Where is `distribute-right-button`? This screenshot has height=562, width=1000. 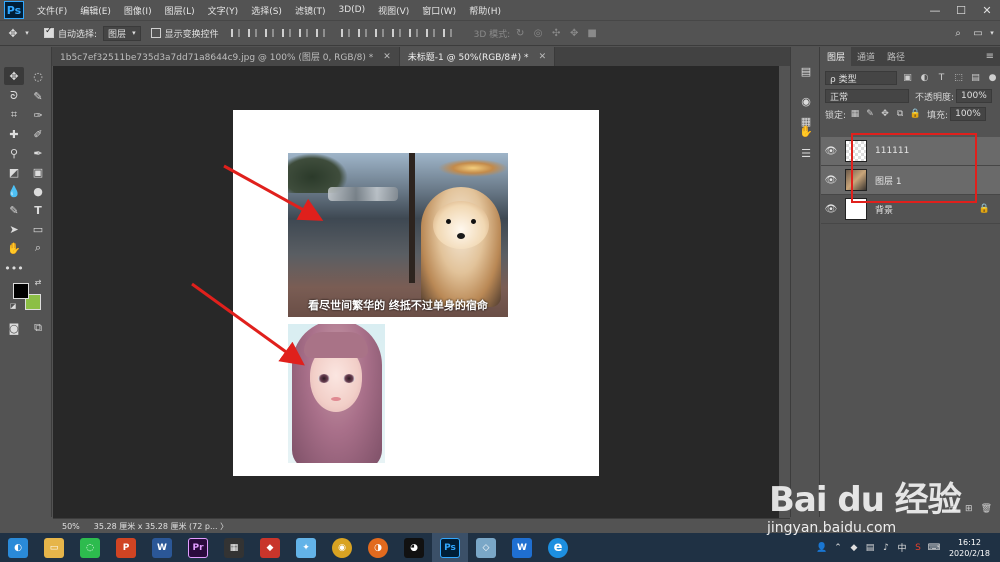 distribute-right-button is located at coordinates (430, 33).